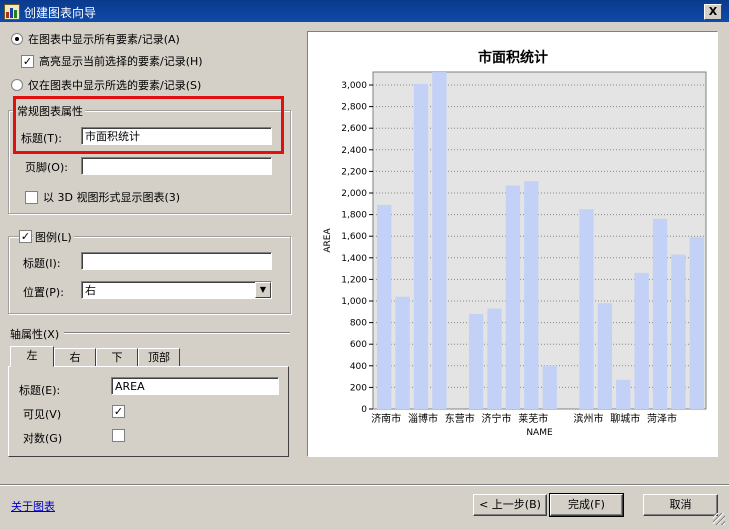 The width and height of the screenshot is (729, 529). What do you see at coordinates (497, 418) in the screenshot?
I see `x-tick-label: 济宁市` at bounding box center [497, 418].